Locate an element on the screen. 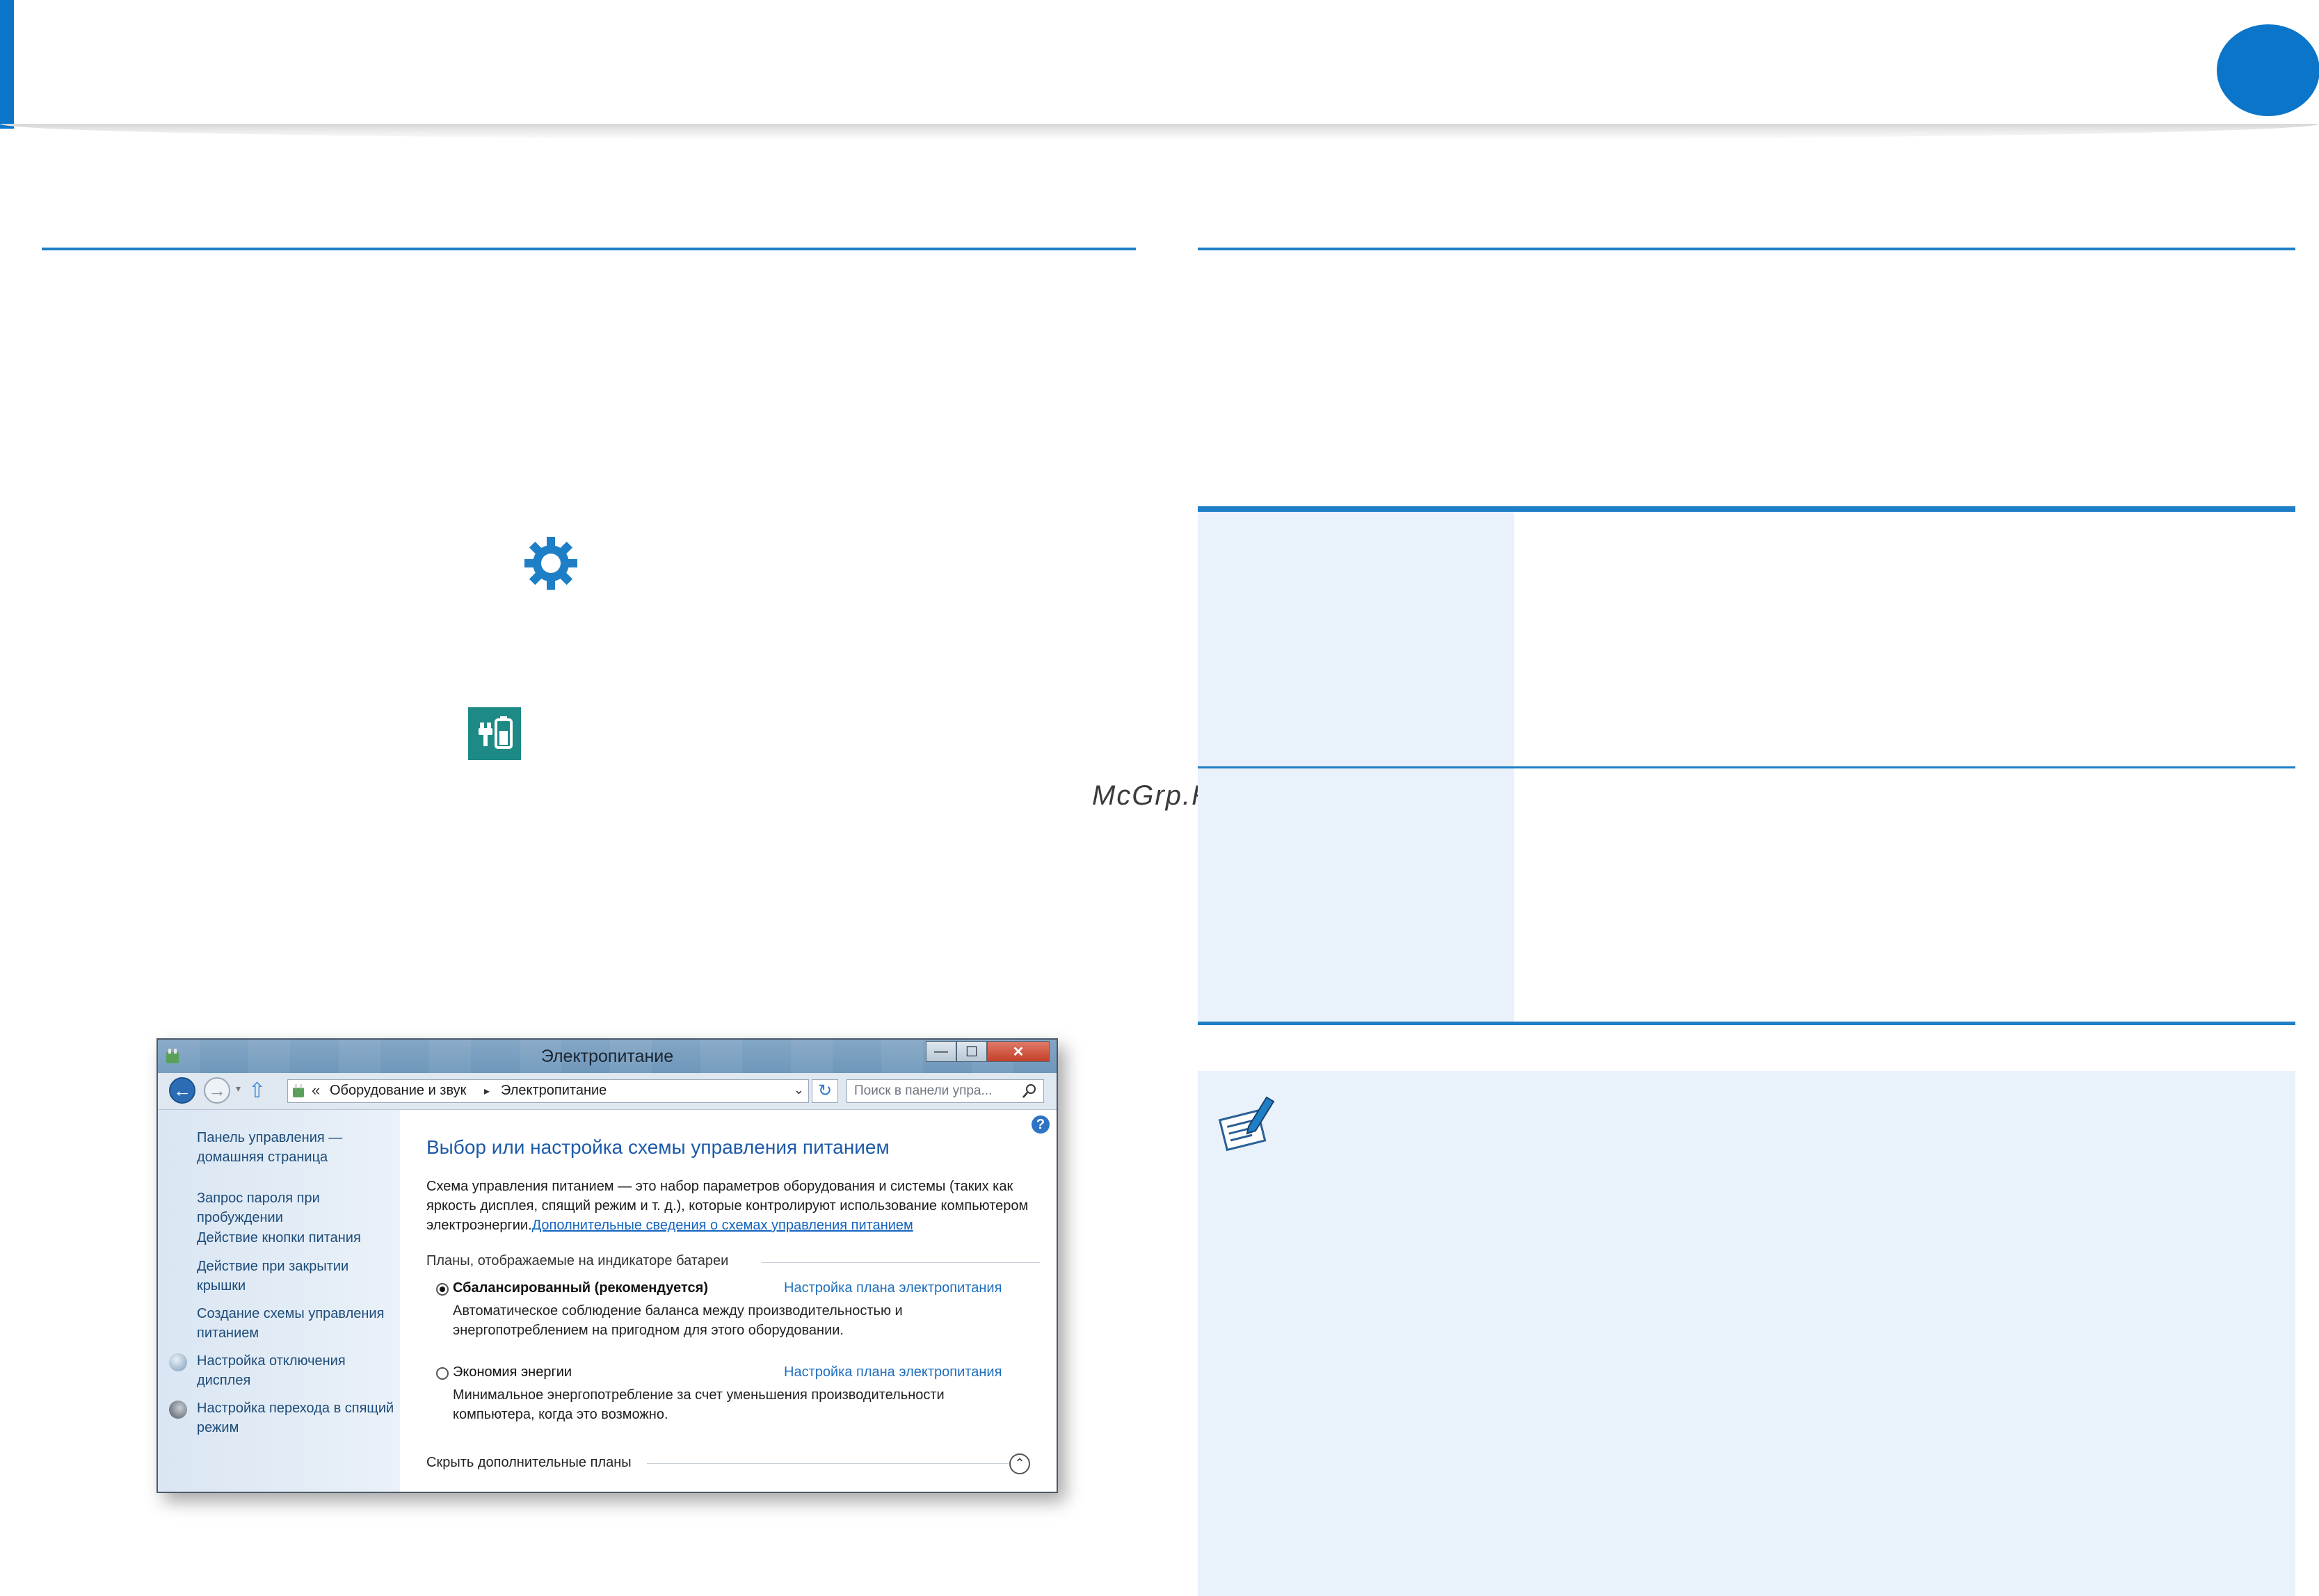  gear-icon is located at coordinates (550, 563).